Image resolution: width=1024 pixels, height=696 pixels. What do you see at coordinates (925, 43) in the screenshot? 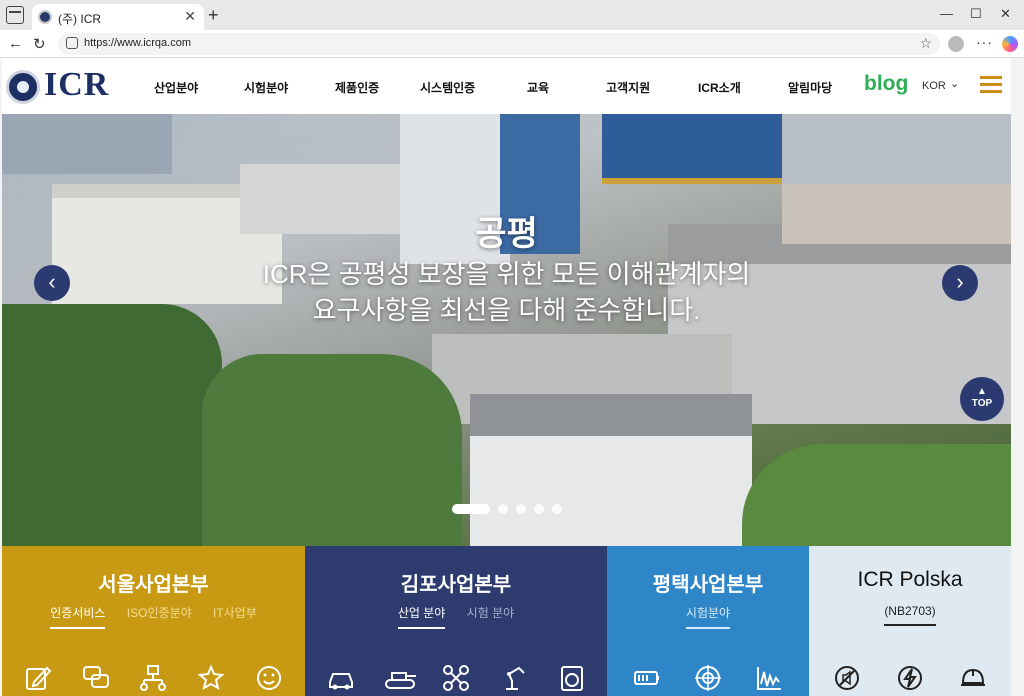
I see `favorite-star-icon: ☆` at bounding box center [925, 43].